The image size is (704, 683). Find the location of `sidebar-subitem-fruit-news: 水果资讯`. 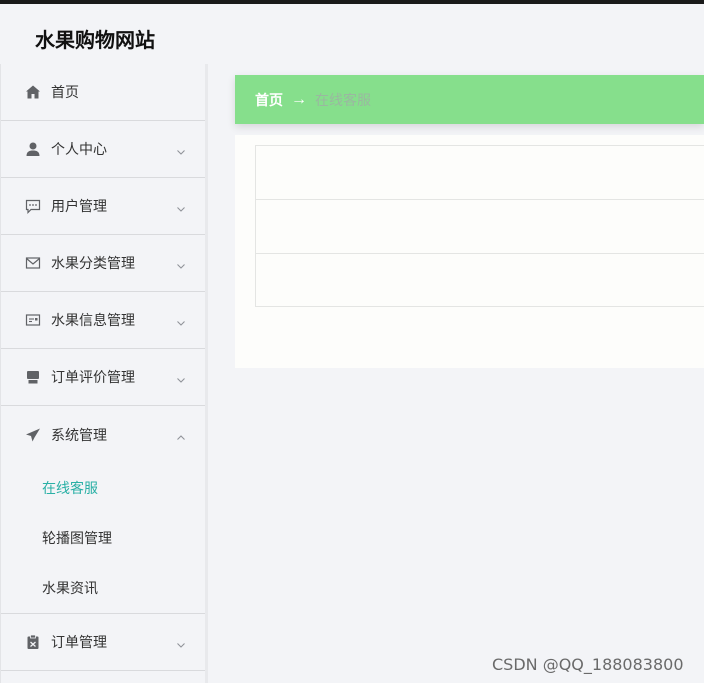

sidebar-subitem-fruit-news: 水果资讯 is located at coordinates (103, 588).